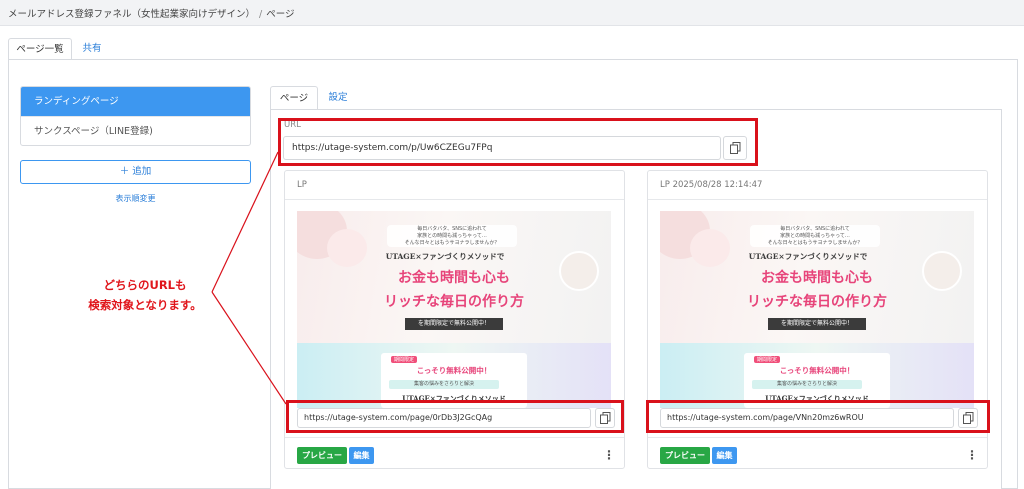 This screenshot has width=1024, height=489. I want to click on tab-share: 共有, so click(92, 49).